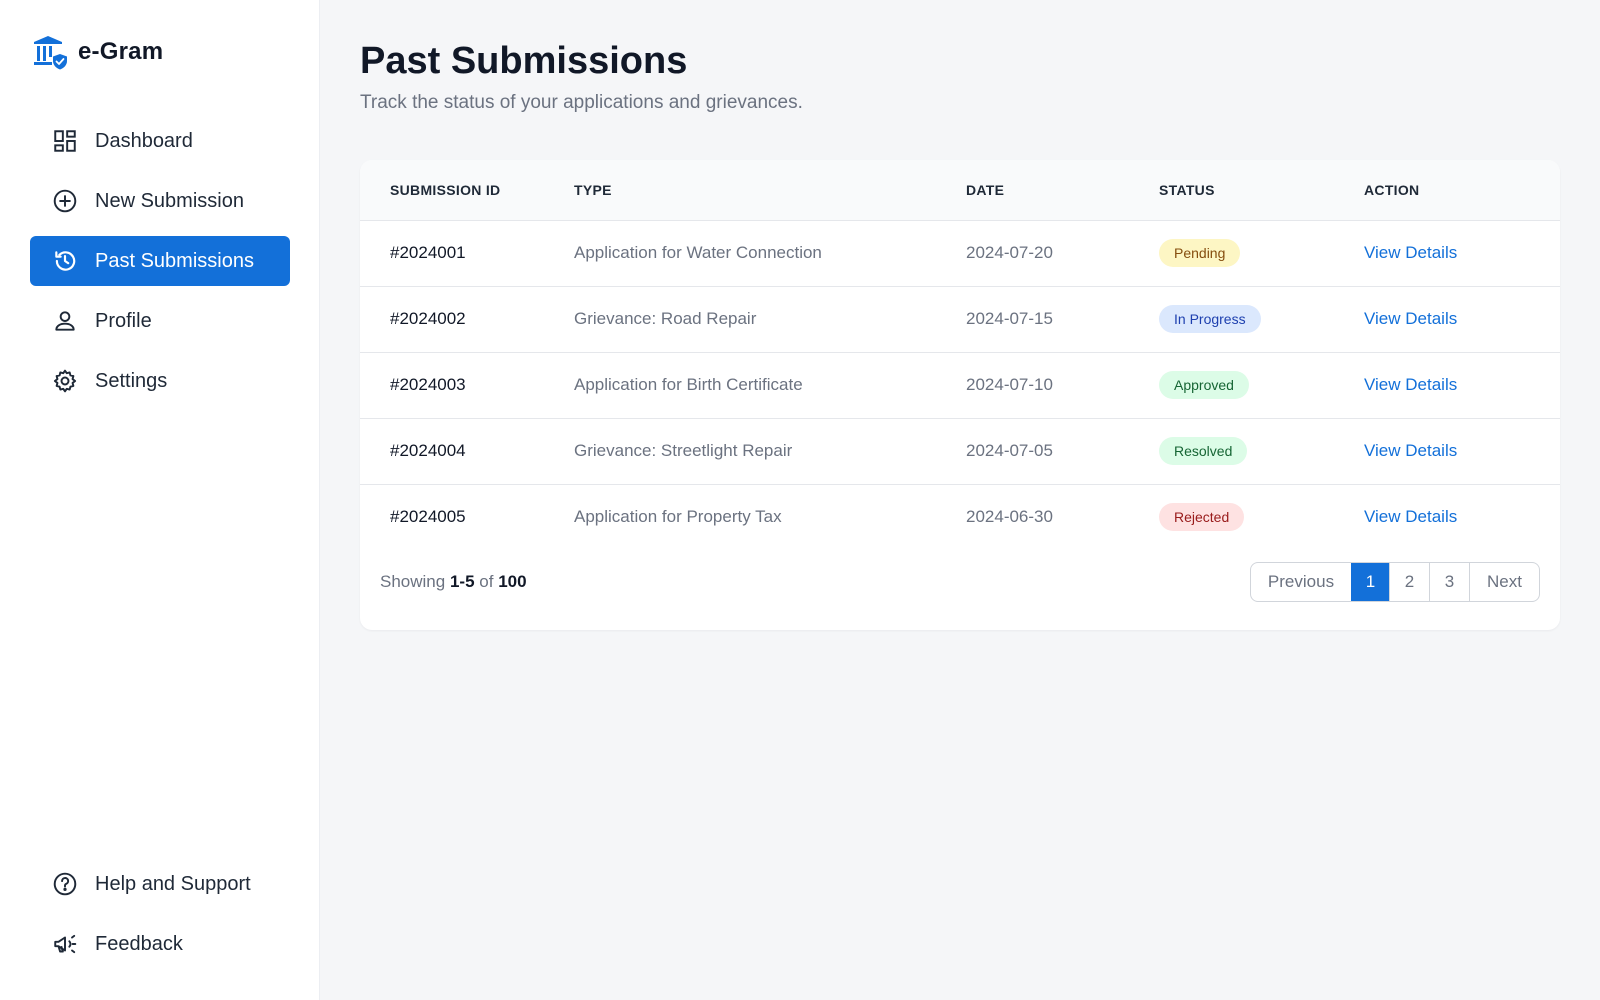  I want to click on pagination: Previous 1 2 3 Next, so click(1395, 582).